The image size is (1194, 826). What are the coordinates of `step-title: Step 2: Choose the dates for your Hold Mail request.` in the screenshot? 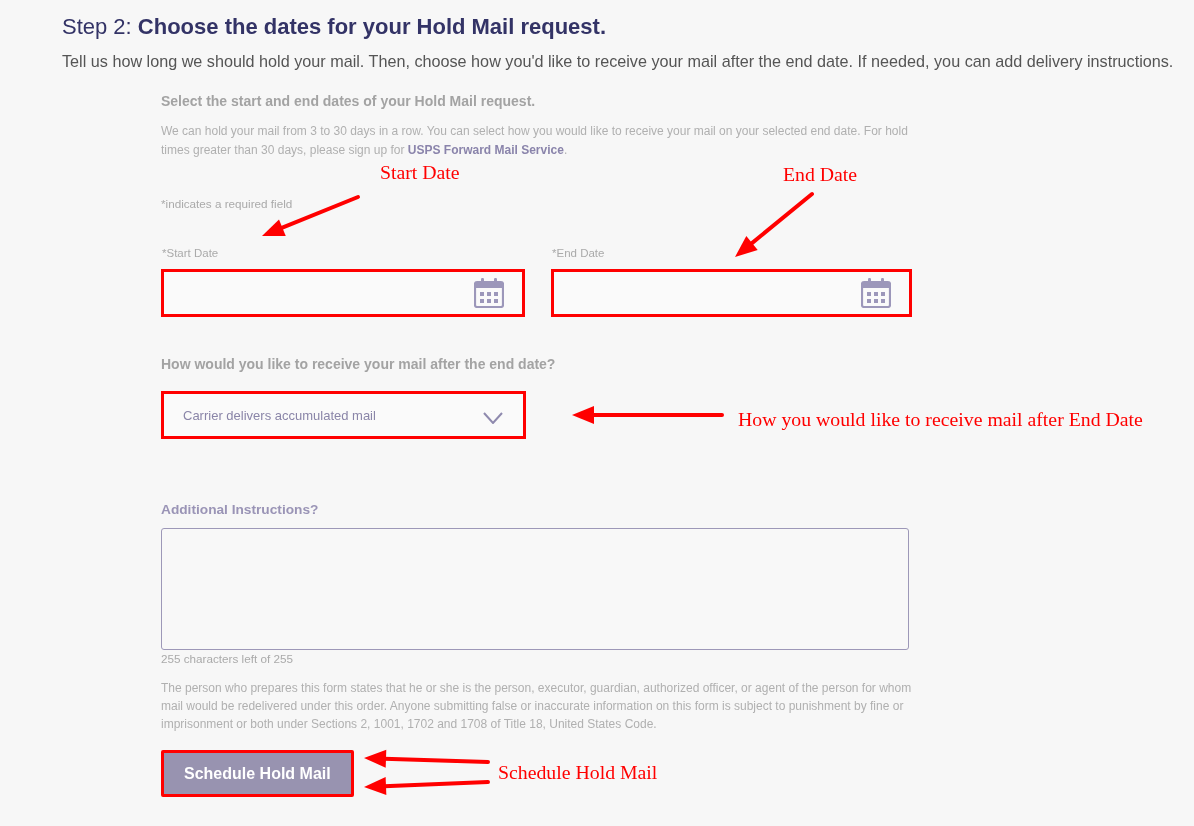 It's located at (334, 27).